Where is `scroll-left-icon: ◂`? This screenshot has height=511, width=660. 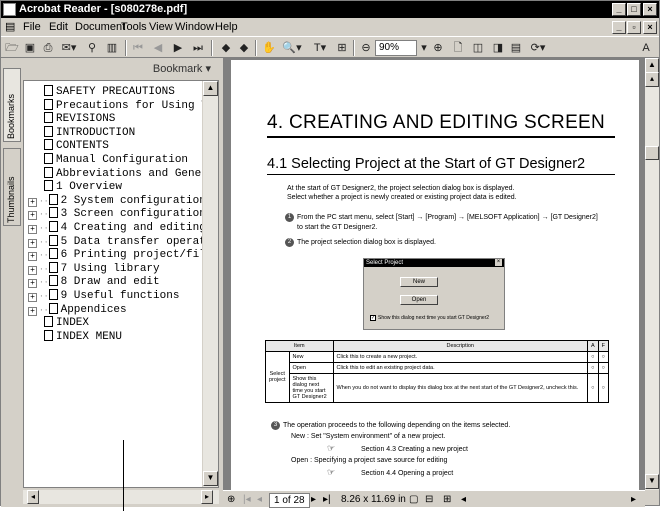
scroll-left-icon: ◂ is located at coordinates (33, 497).